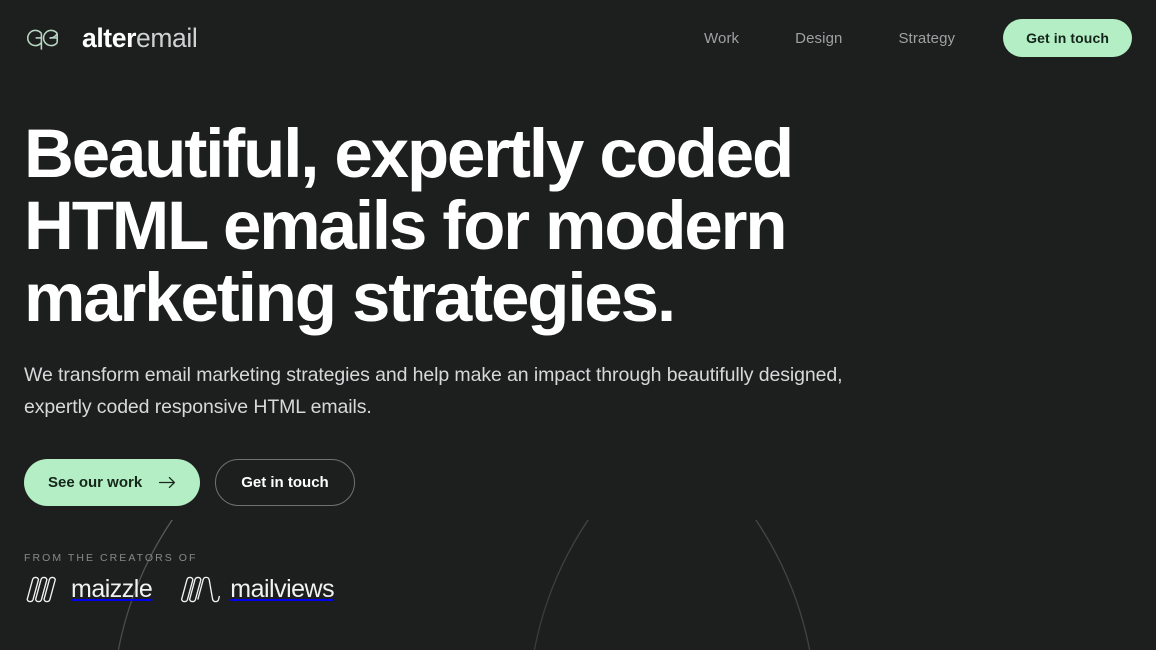 Image resolution: width=1156 pixels, height=650 pixels. Describe the element at coordinates (166, 37) in the screenshot. I see `brand-word-light: email` at that location.